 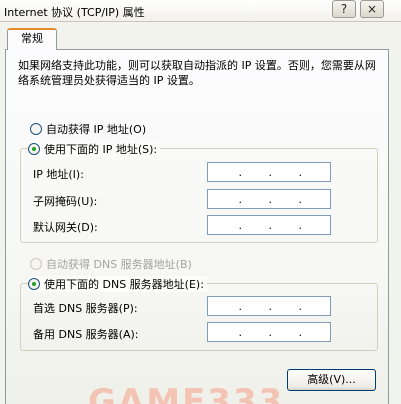 What do you see at coordinates (200, 11) in the screenshot?
I see `title-bar: Internet 协议 (TCP/IP) 属性 ? ×` at bounding box center [200, 11].